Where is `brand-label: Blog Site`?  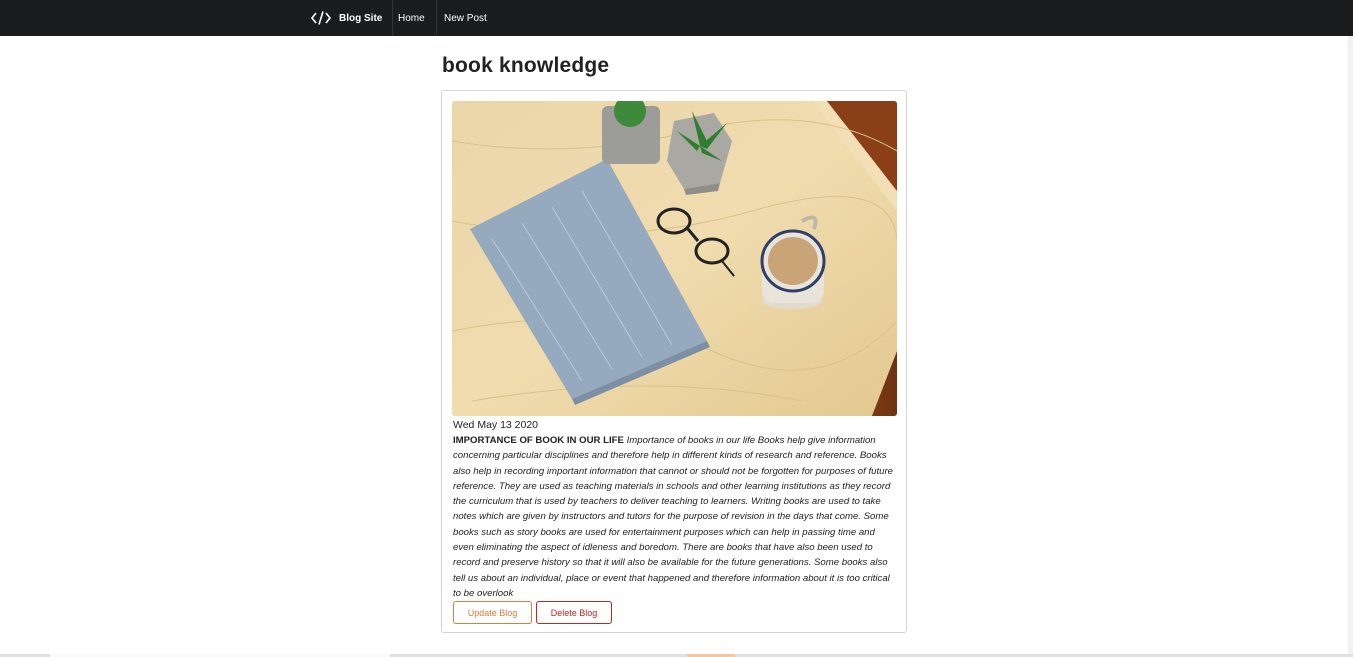
brand-label: Blog Site is located at coordinates (361, 18).